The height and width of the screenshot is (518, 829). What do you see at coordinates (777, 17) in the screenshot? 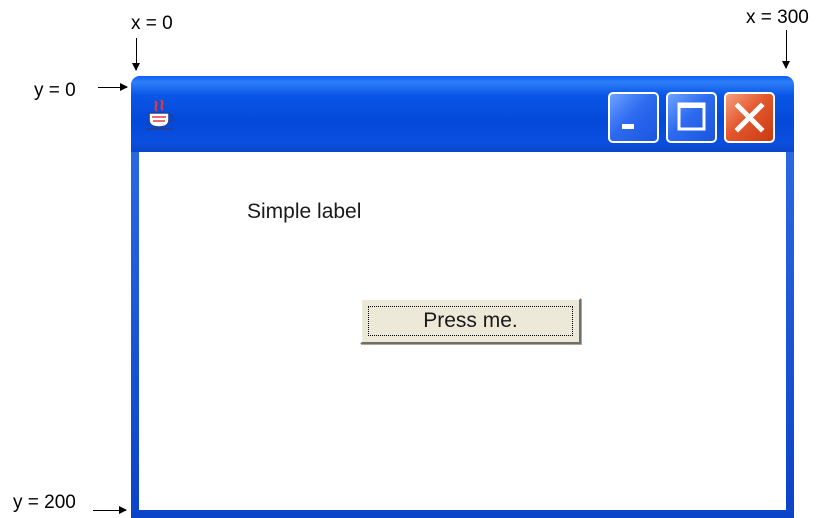
I see `annotation-x300: x = 300` at bounding box center [777, 17].